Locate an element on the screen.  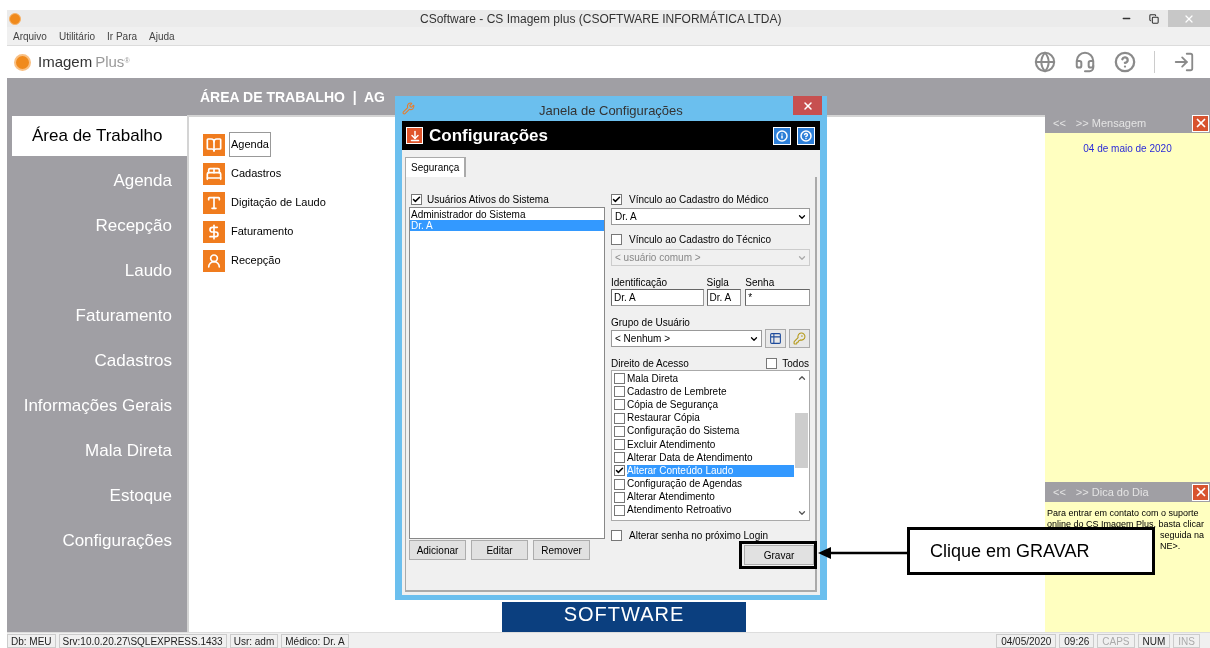
field-label: Senha is located at coordinates (760, 282).